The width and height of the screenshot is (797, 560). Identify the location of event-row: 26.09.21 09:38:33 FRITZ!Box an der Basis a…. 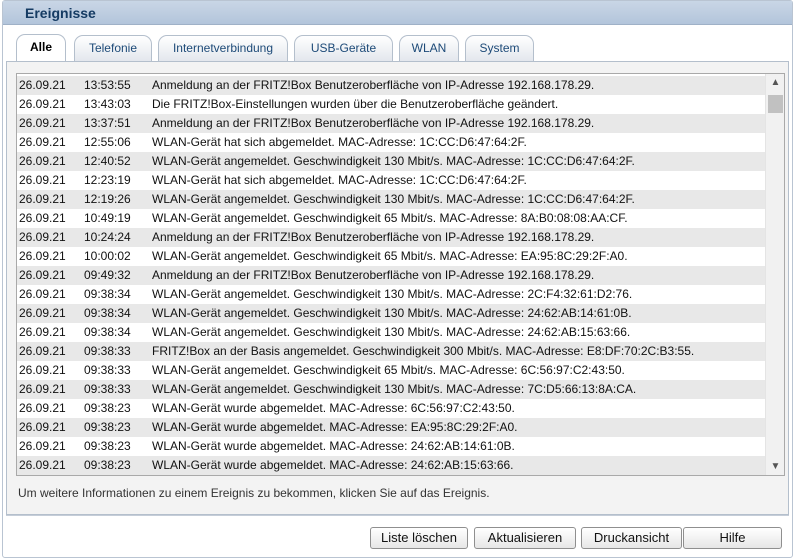
(391, 351).